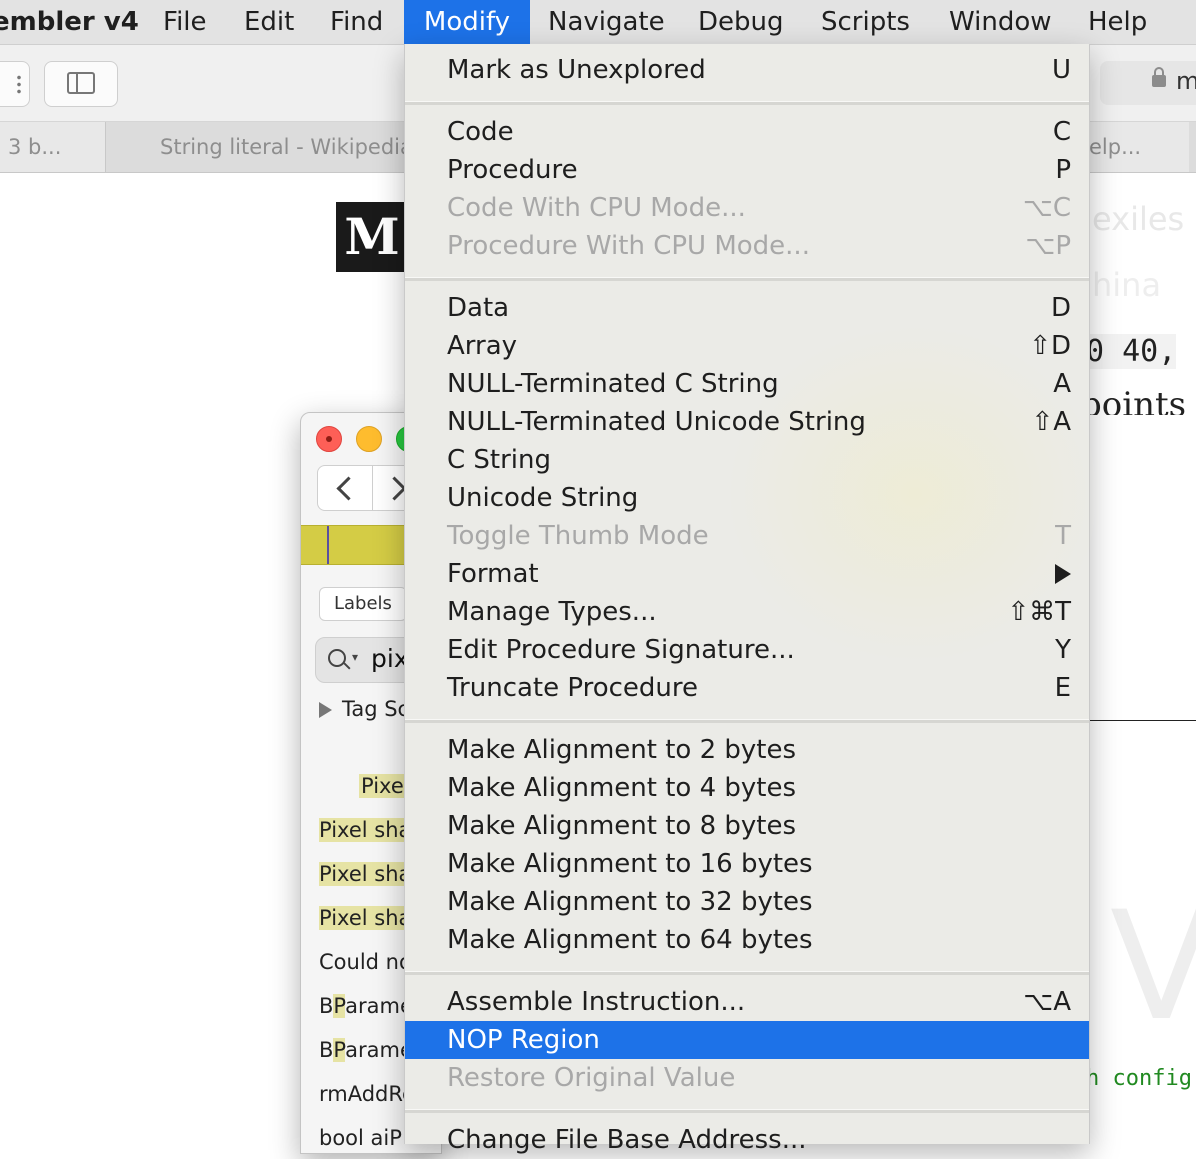 The height and width of the screenshot is (1159, 1196). Describe the element at coordinates (656, 422) in the screenshot. I see `menu-item-label: NULL-Terminated Unicode String` at that location.